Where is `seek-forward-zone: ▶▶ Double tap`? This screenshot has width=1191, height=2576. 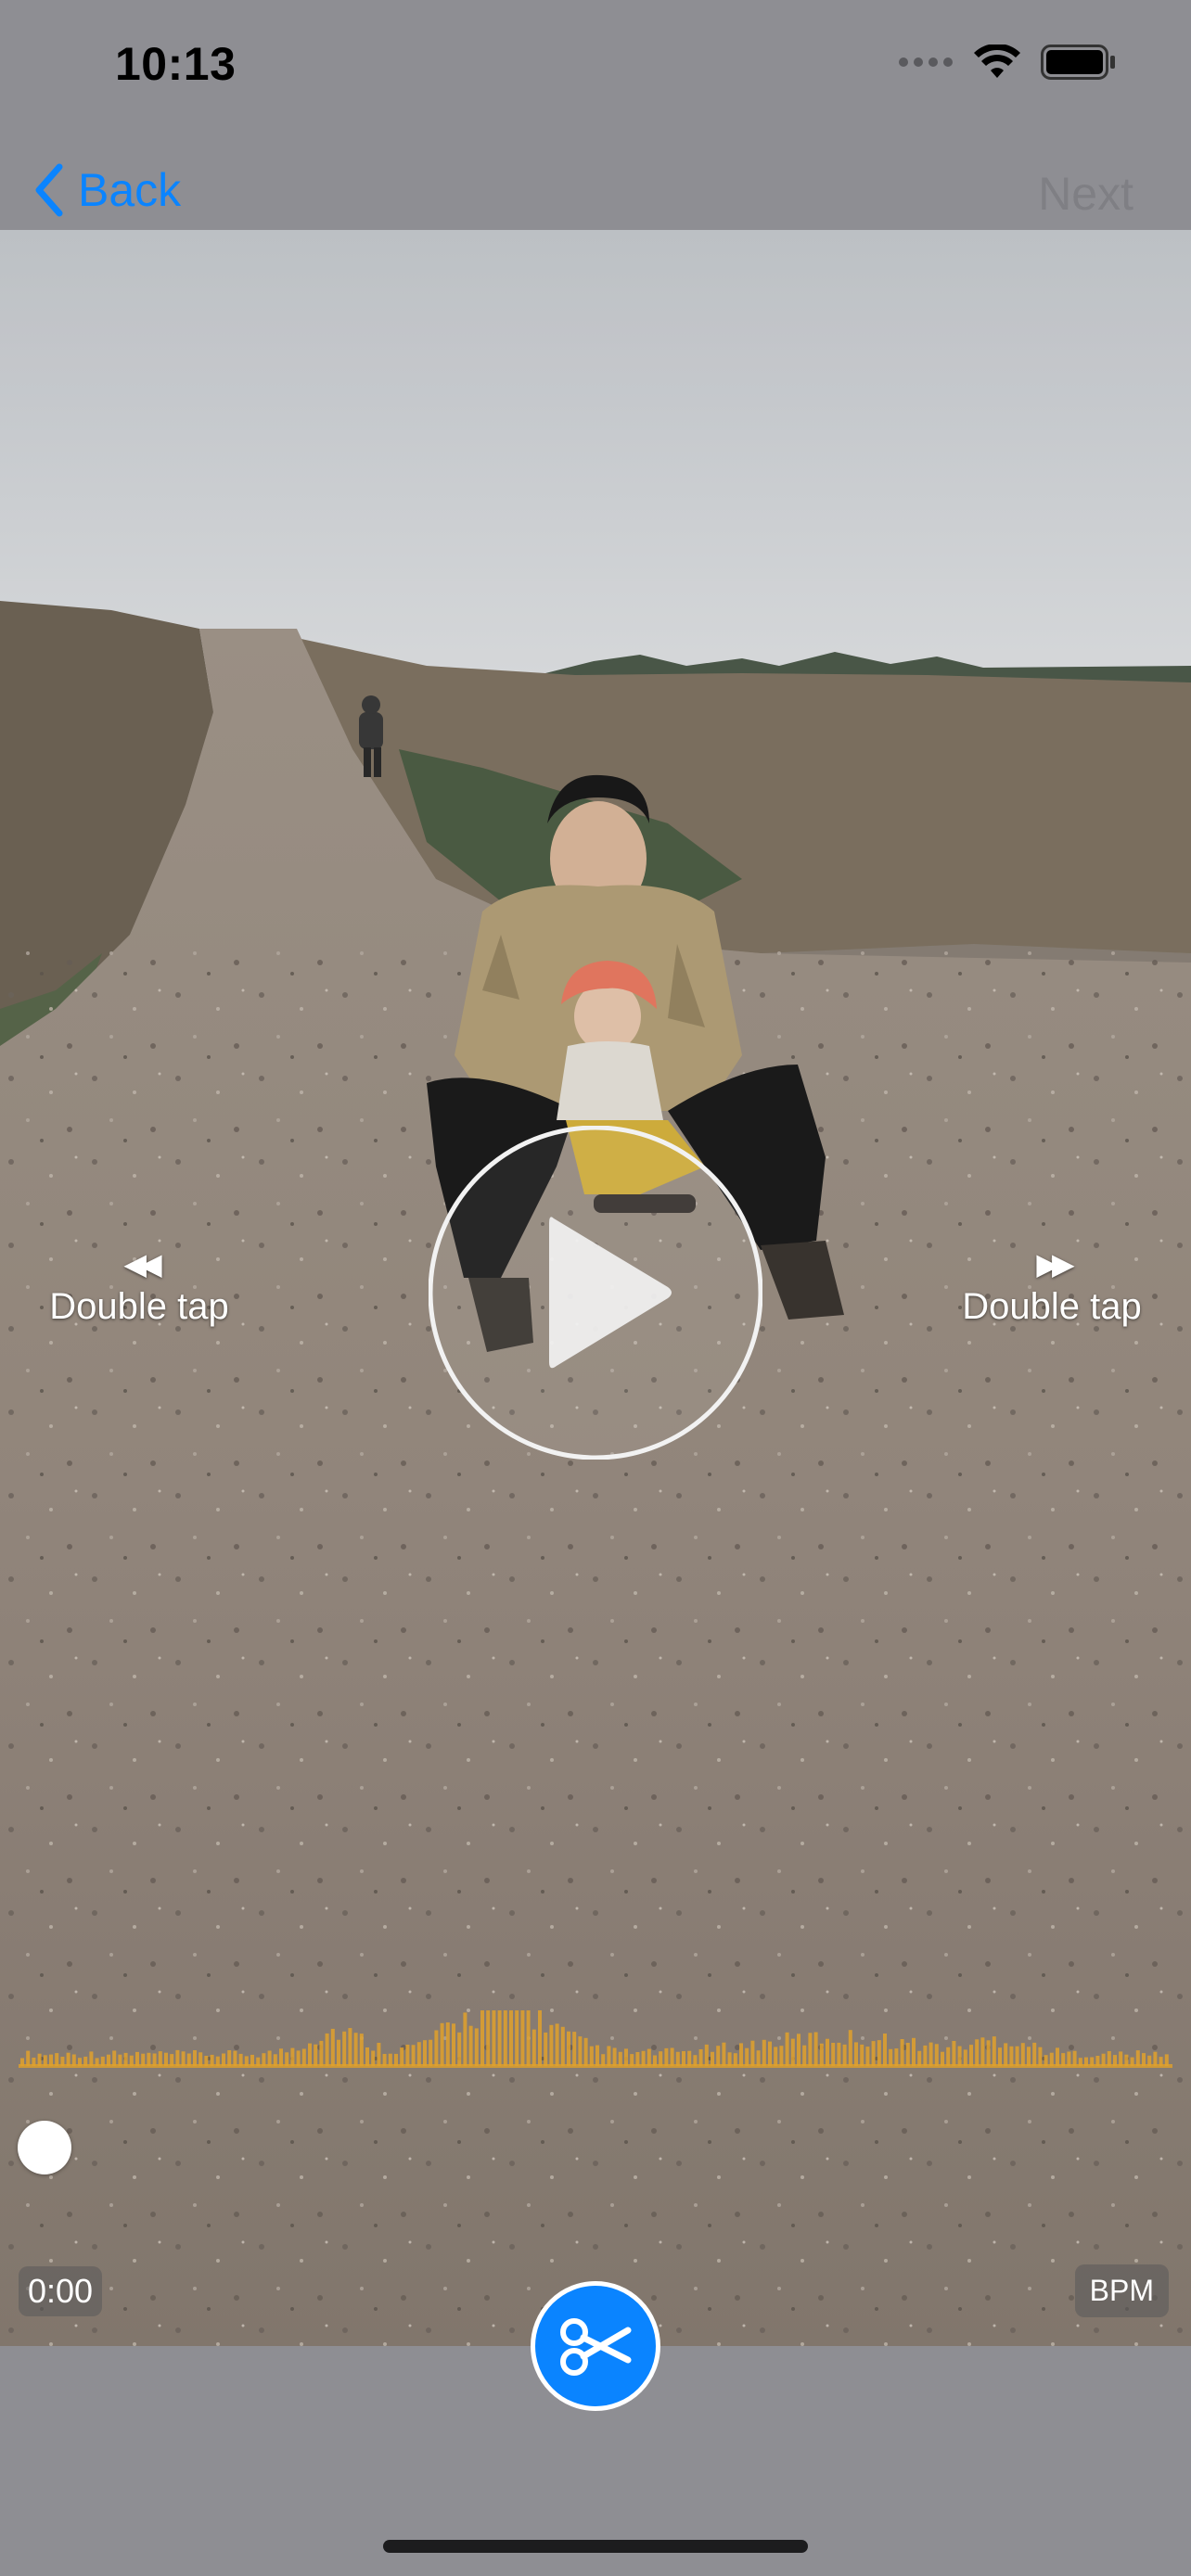
seek-forward-zone: ▶▶ Double tap is located at coordinates (1051, 1288).